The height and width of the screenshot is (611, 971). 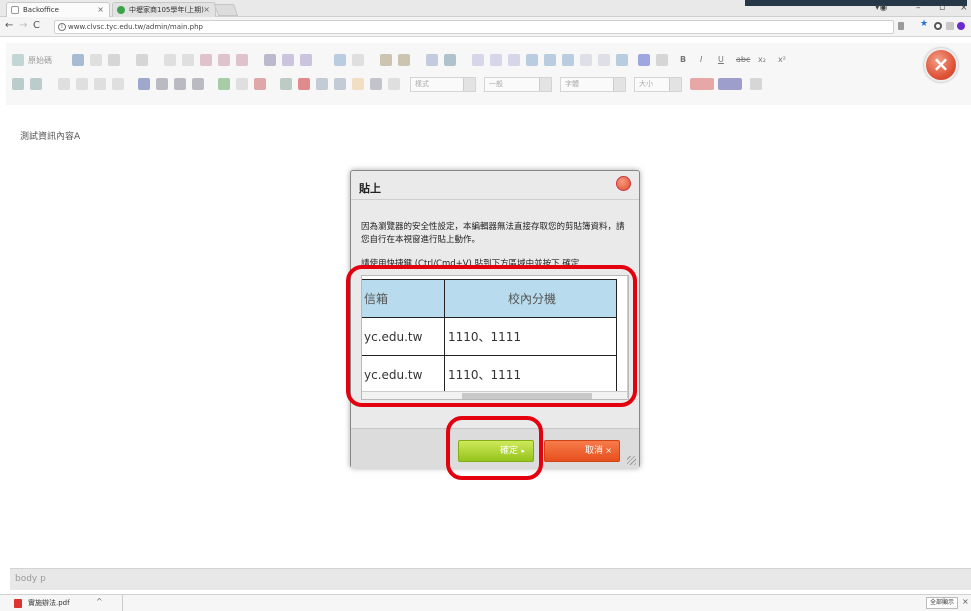 I want to click on cancel-button: 取消 ×, so click(x=582, y=451).